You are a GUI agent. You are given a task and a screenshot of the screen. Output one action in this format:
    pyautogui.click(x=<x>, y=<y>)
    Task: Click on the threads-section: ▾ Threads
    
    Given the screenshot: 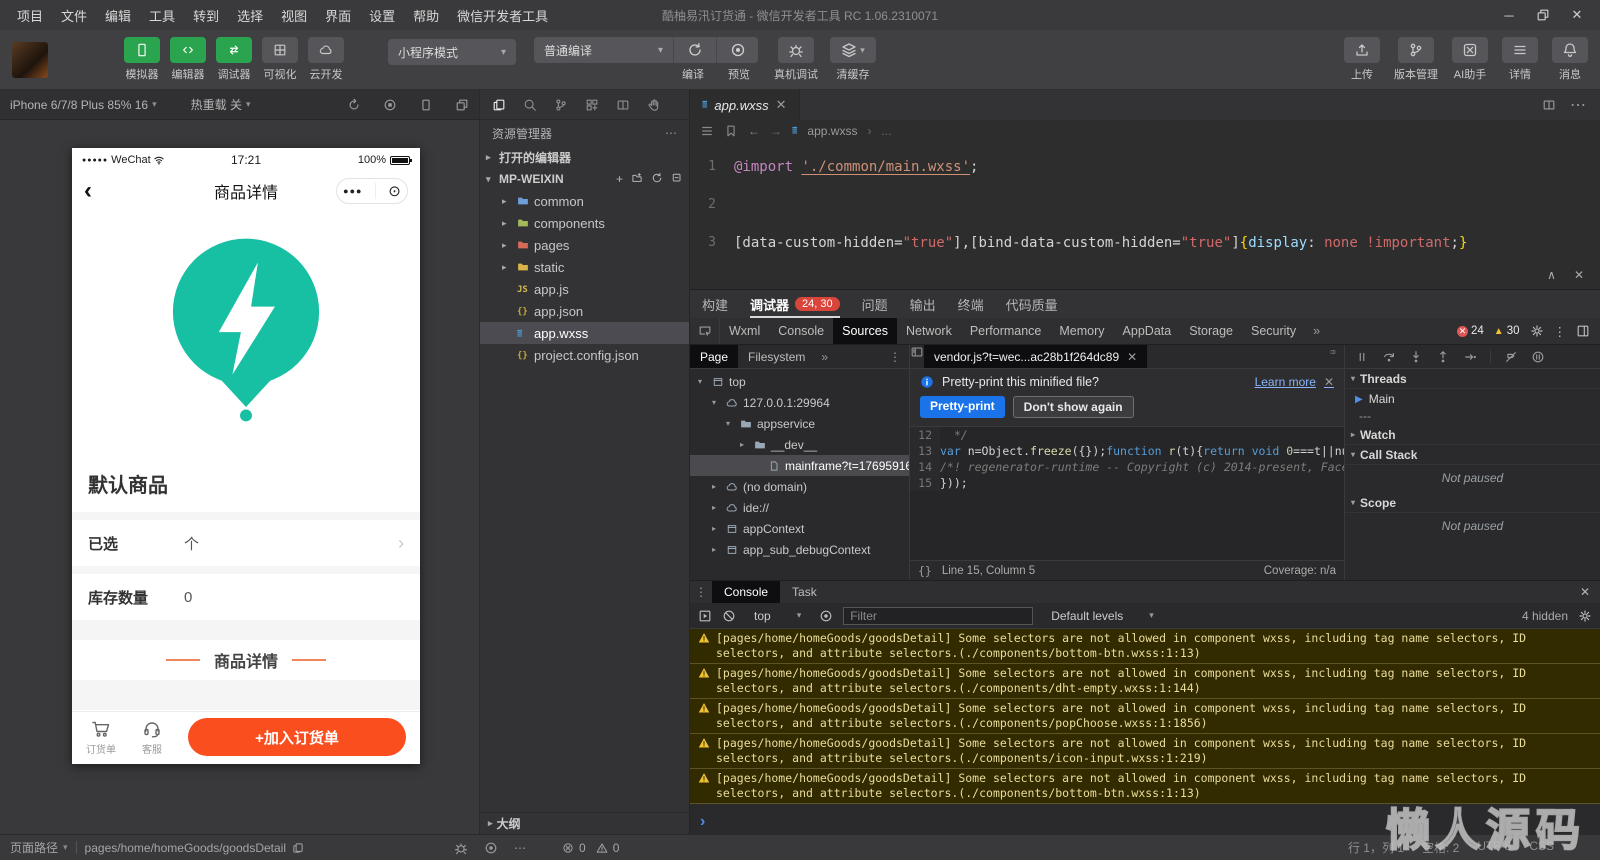 What is the action you would take?
    pyautogui.click(x=1472, y=379)
    